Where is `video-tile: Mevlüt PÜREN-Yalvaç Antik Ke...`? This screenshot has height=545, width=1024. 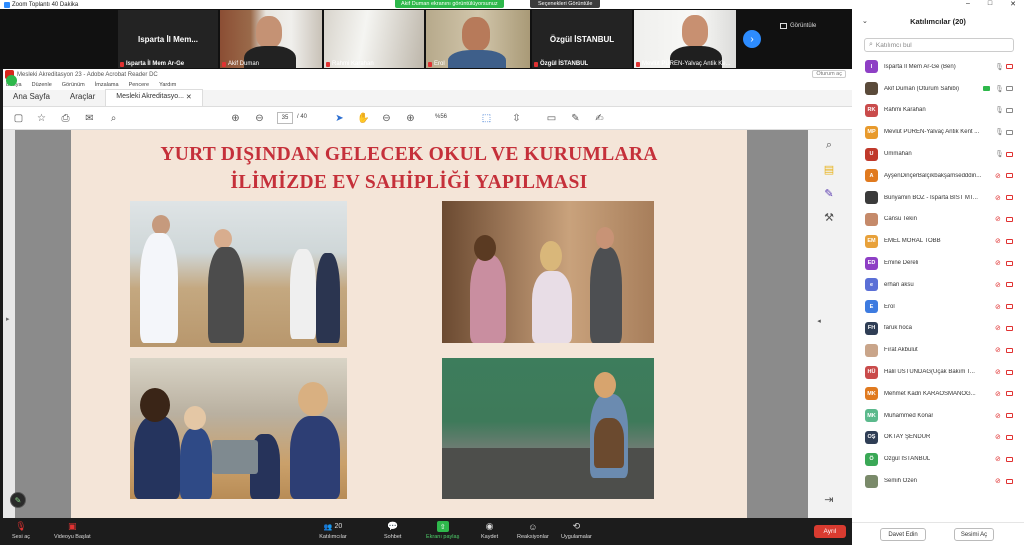 video-tile: Mevlüt PÜREN-Yalvaç Antik Ke... is located at coordinates (685, 39).